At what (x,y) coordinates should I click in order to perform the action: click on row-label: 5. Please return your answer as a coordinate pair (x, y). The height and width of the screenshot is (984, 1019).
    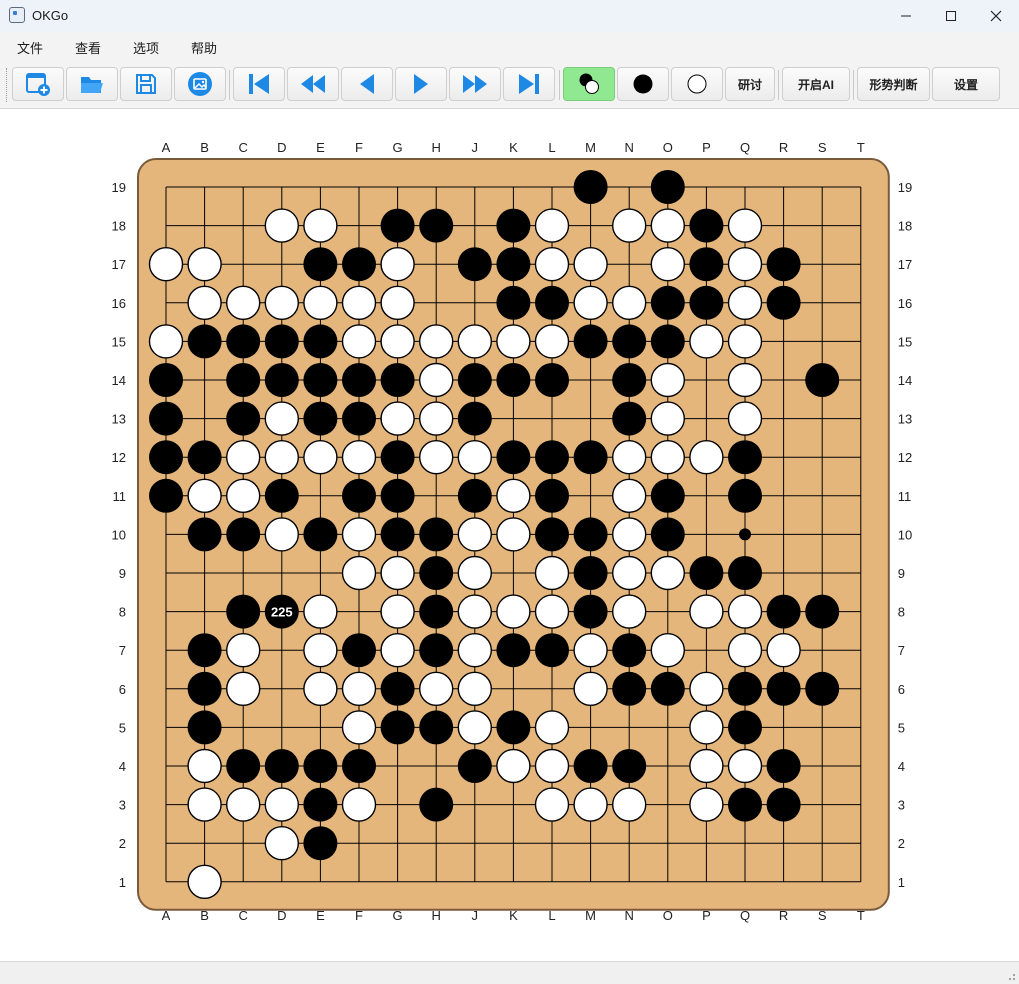
    Looking at the image, I should click on (122, 727).